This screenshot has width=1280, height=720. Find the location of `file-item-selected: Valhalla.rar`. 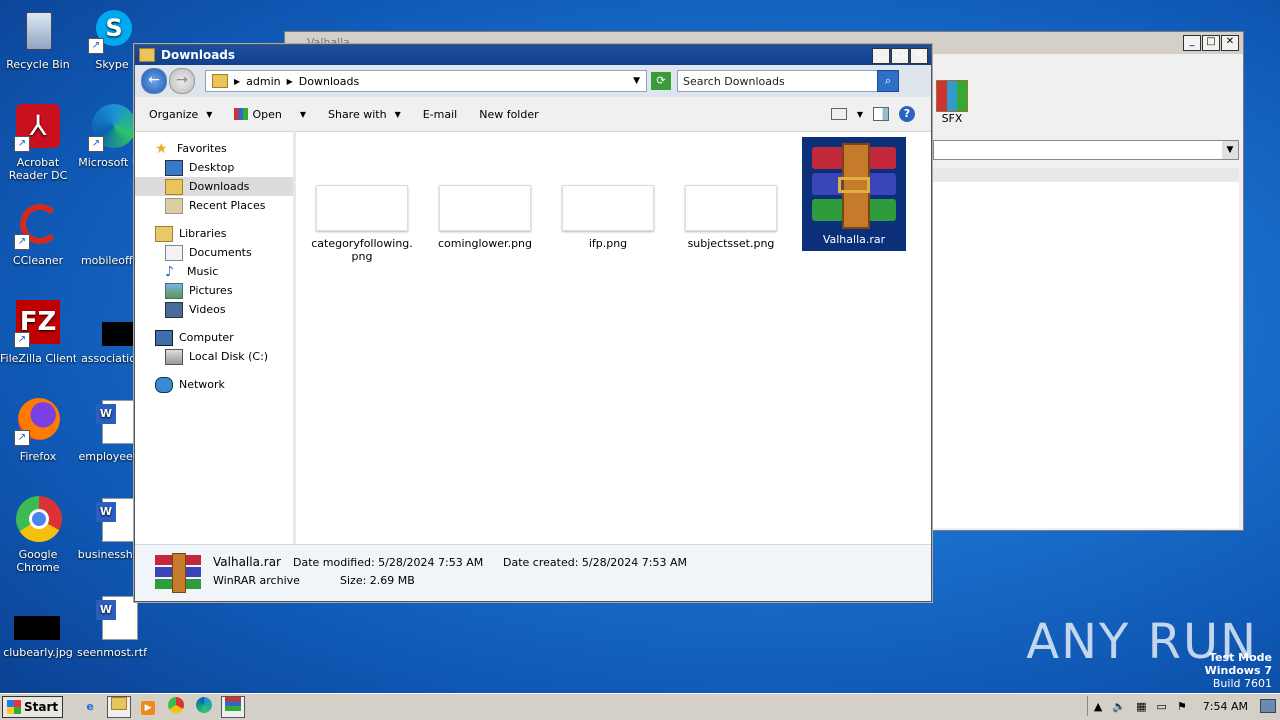

file-item-selected: Valhalla.rar is located at coordinates (854, 194).